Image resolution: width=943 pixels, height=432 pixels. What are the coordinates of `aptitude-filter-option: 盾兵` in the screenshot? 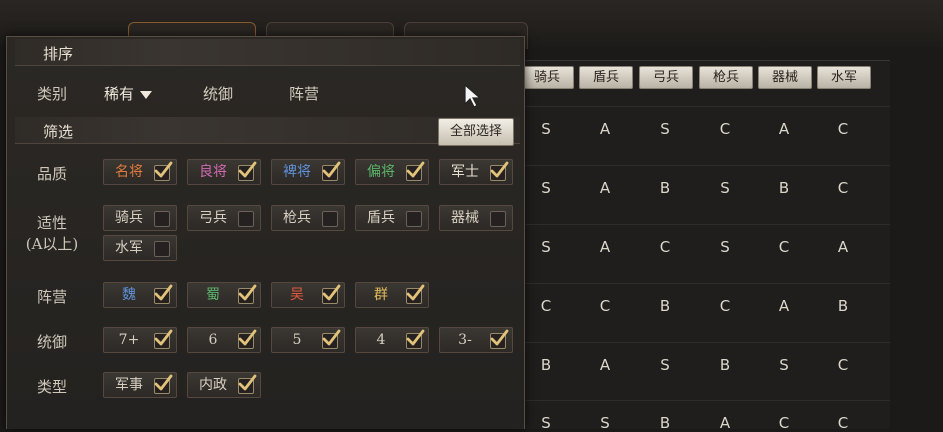 It's located at (392, 218).